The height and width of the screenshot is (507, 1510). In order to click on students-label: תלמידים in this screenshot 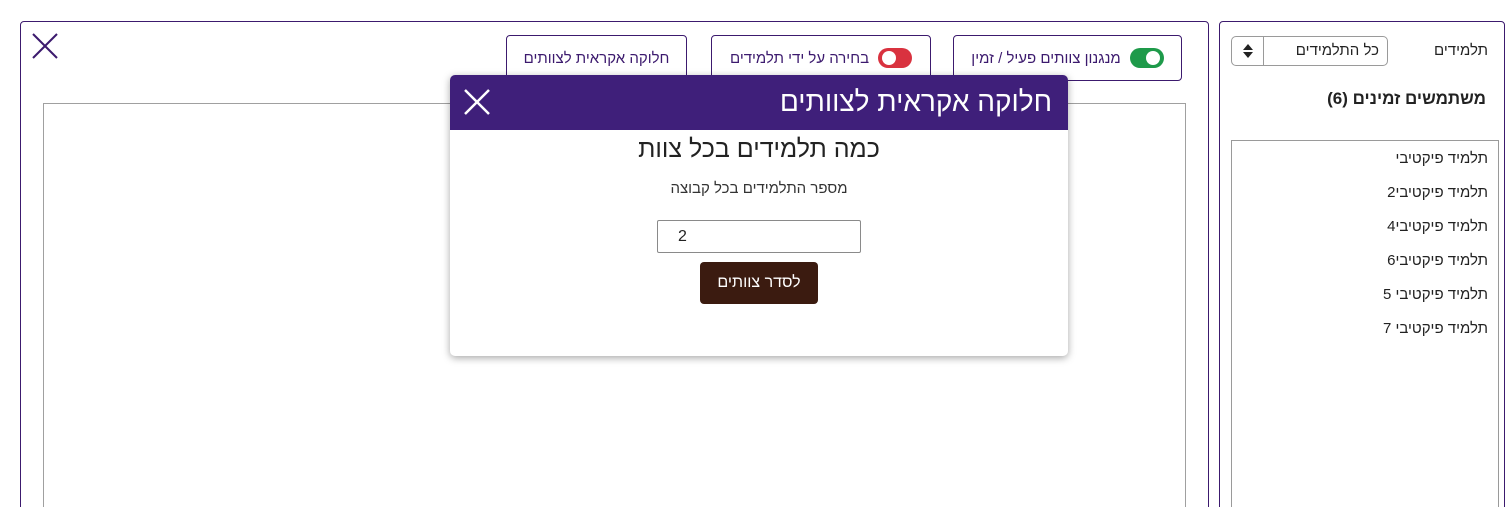, I will do `click(1461, 50)`.